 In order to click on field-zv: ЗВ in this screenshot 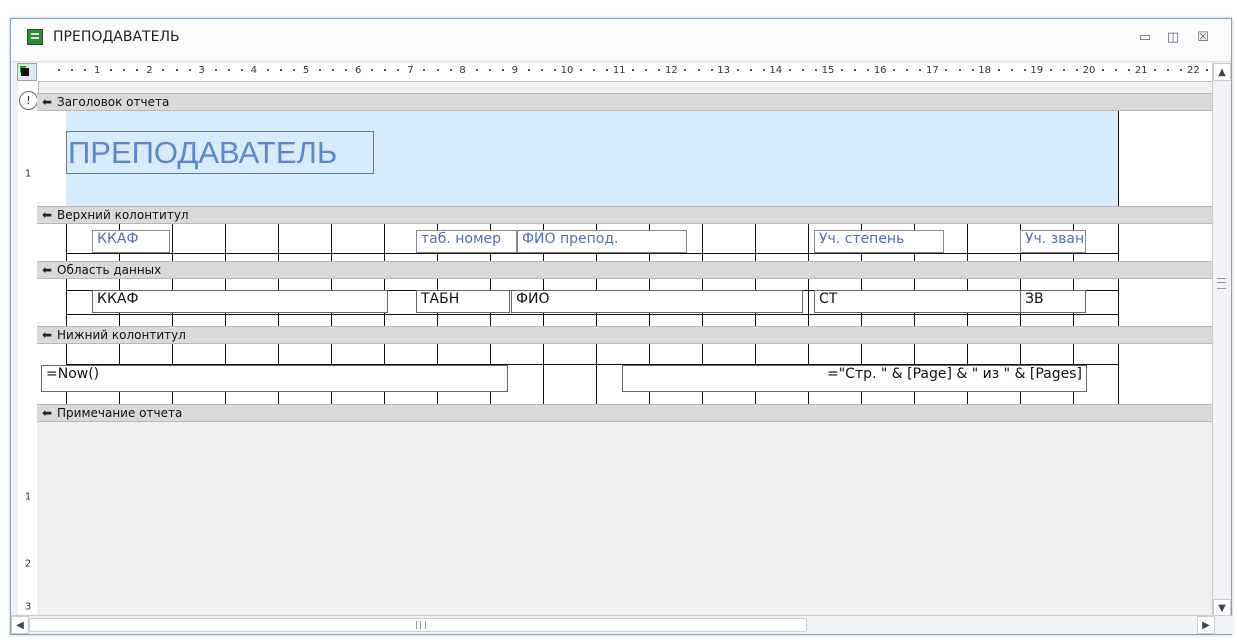, I will do `click(1053, 301)`.